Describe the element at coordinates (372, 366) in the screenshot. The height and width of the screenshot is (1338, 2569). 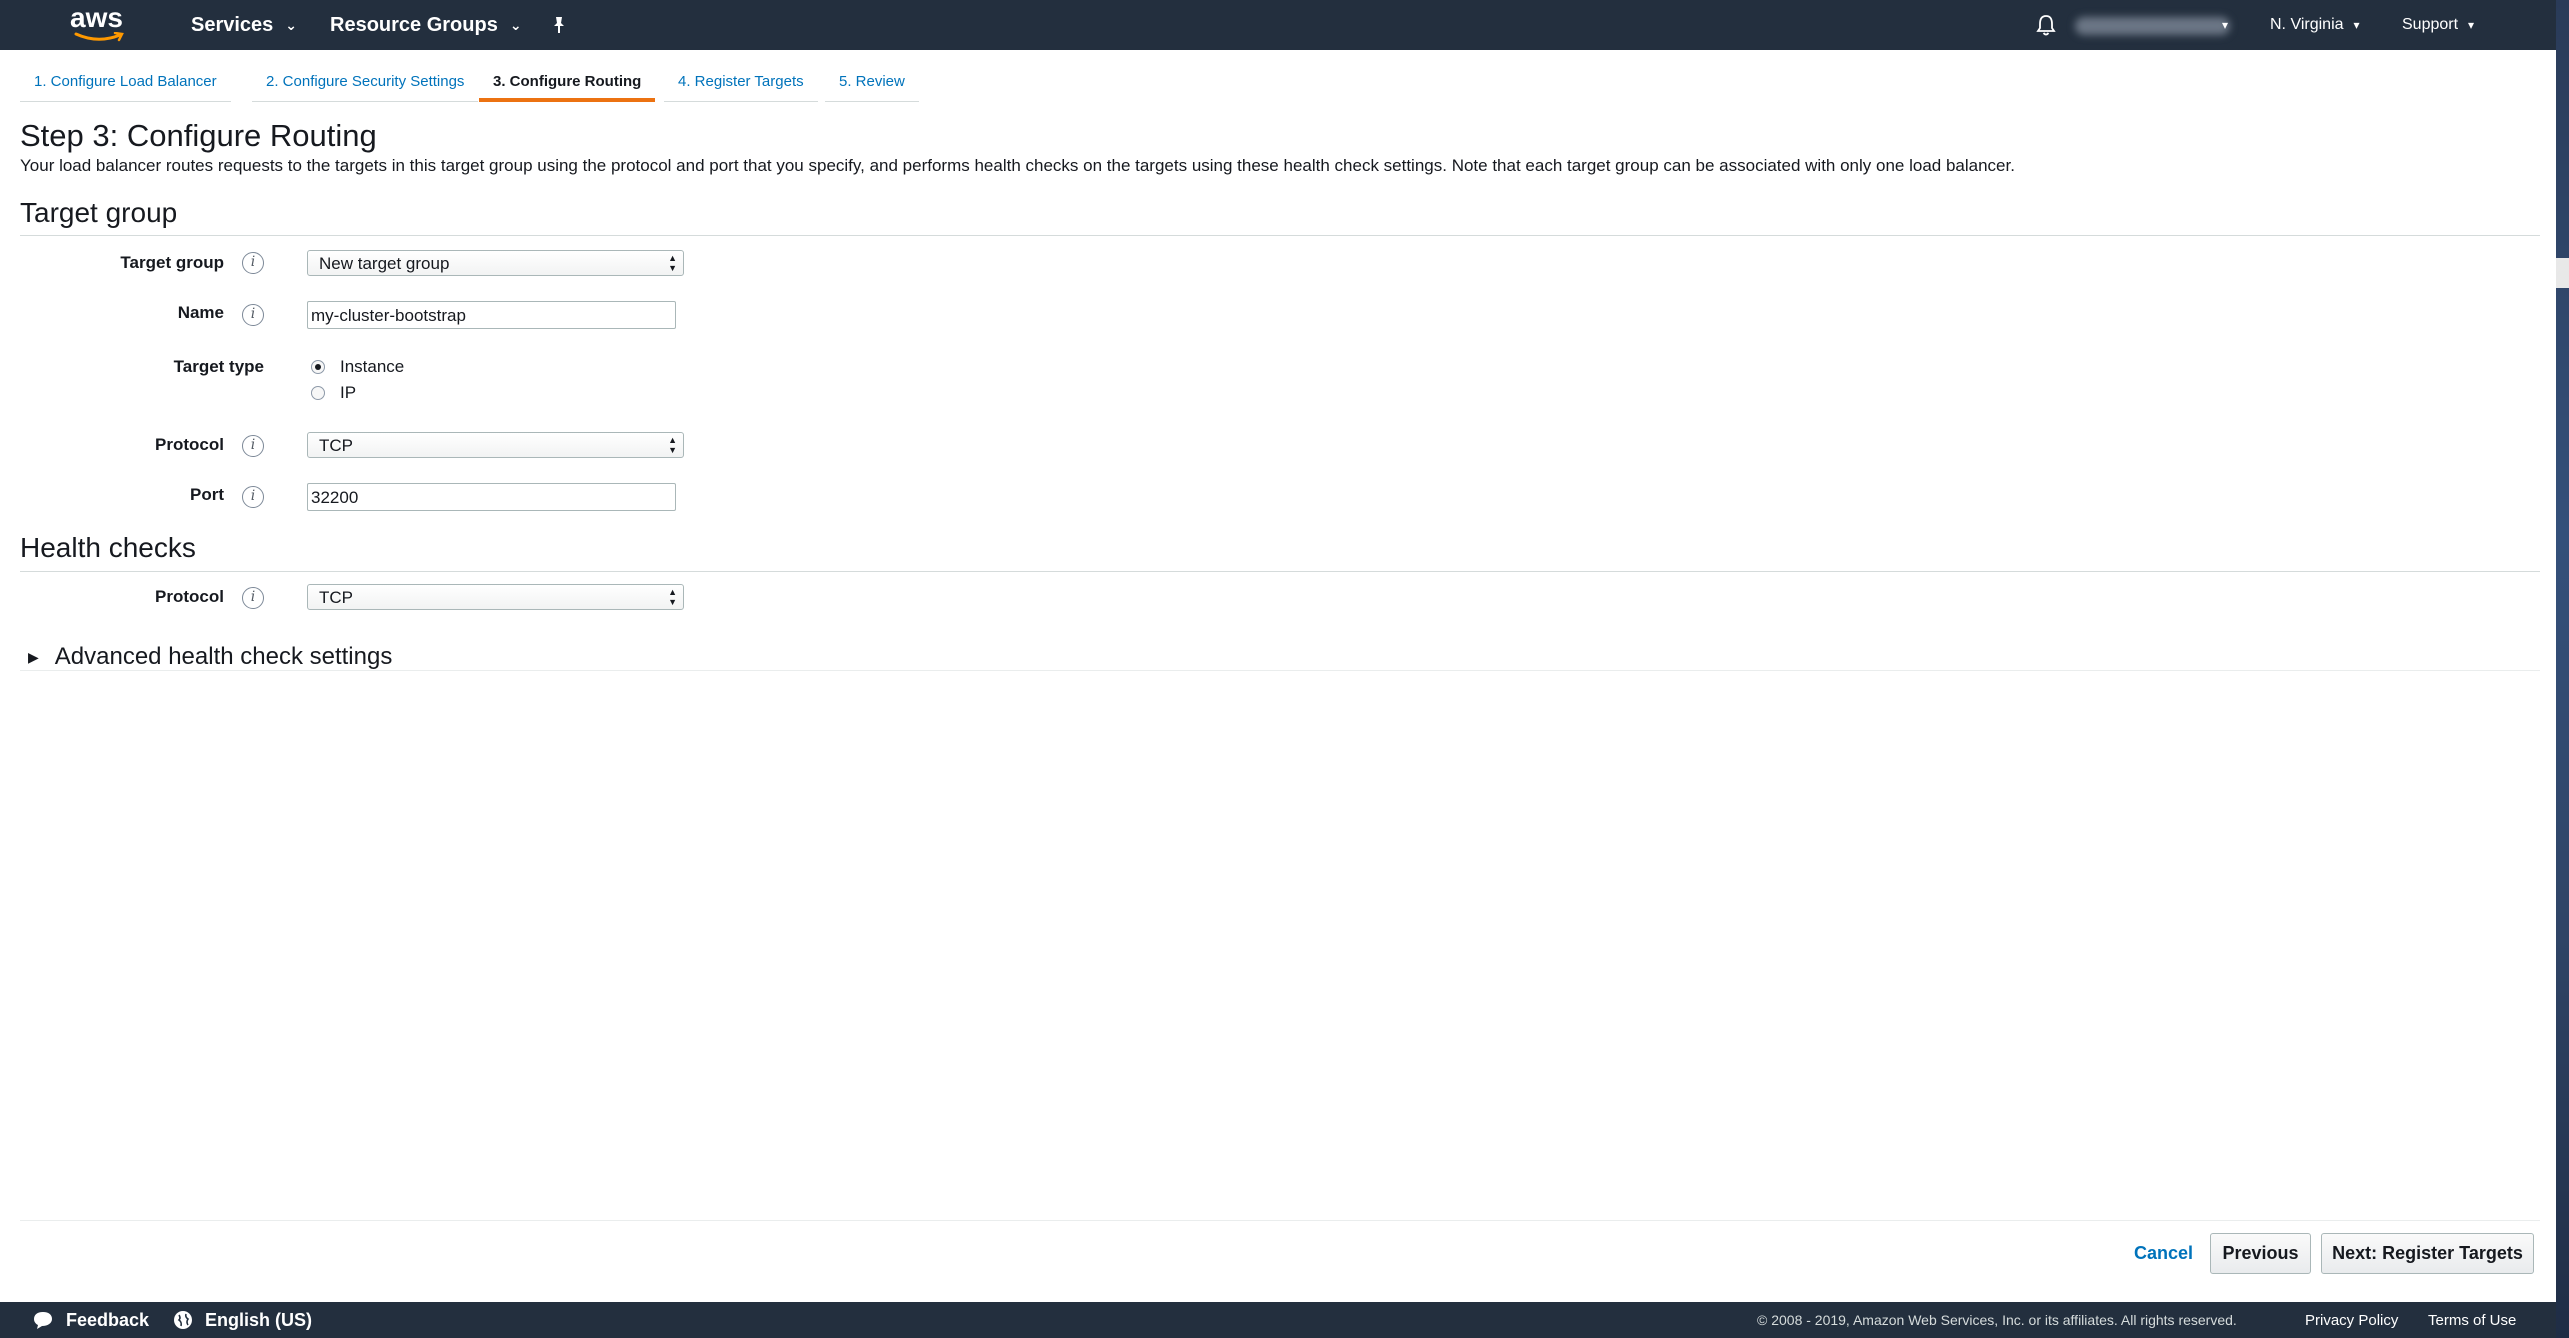
I see `target-type-instance-label: Instance` at that location.